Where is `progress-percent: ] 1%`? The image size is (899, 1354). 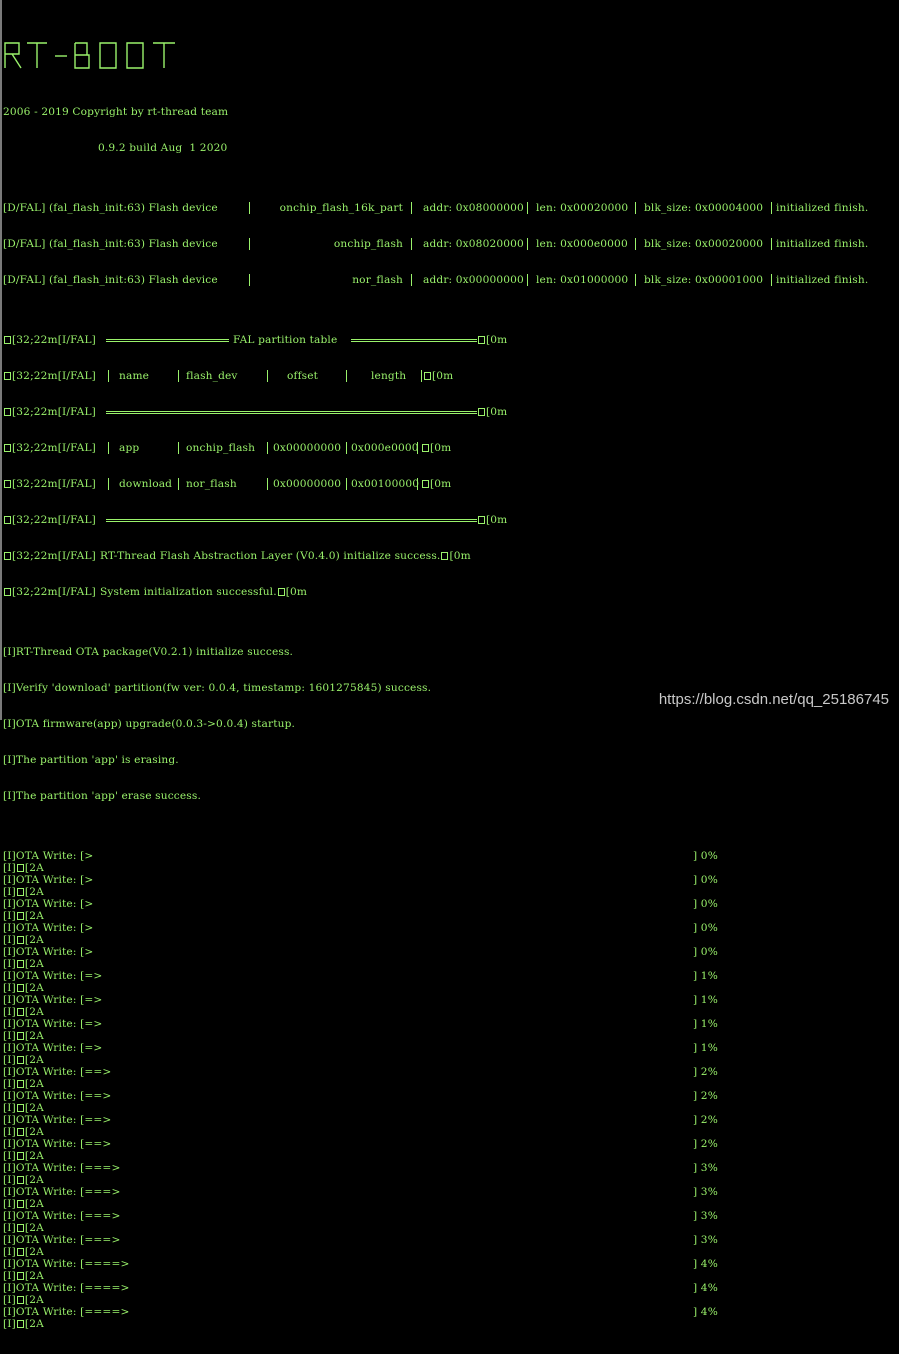 progress-percent: ] 1% is located at coordinates (705, 1048).